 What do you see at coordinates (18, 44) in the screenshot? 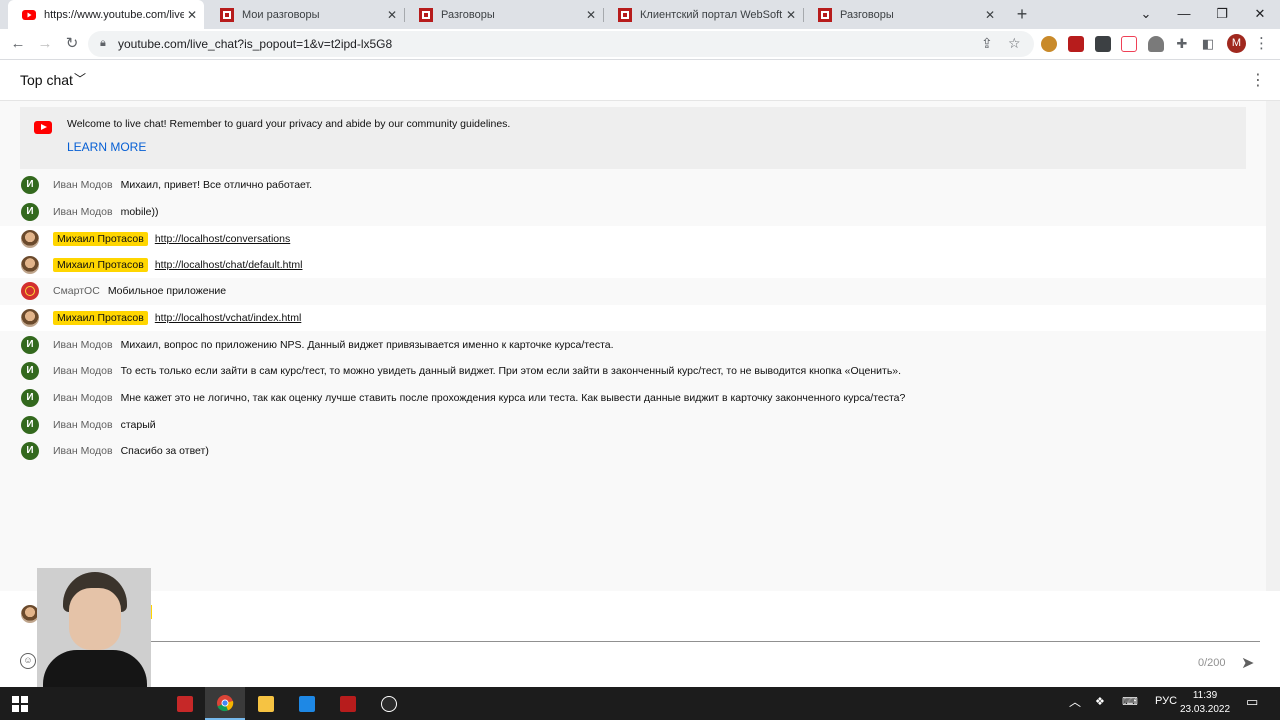
I see `back-icon: ←` at bounding box center [18, 44].